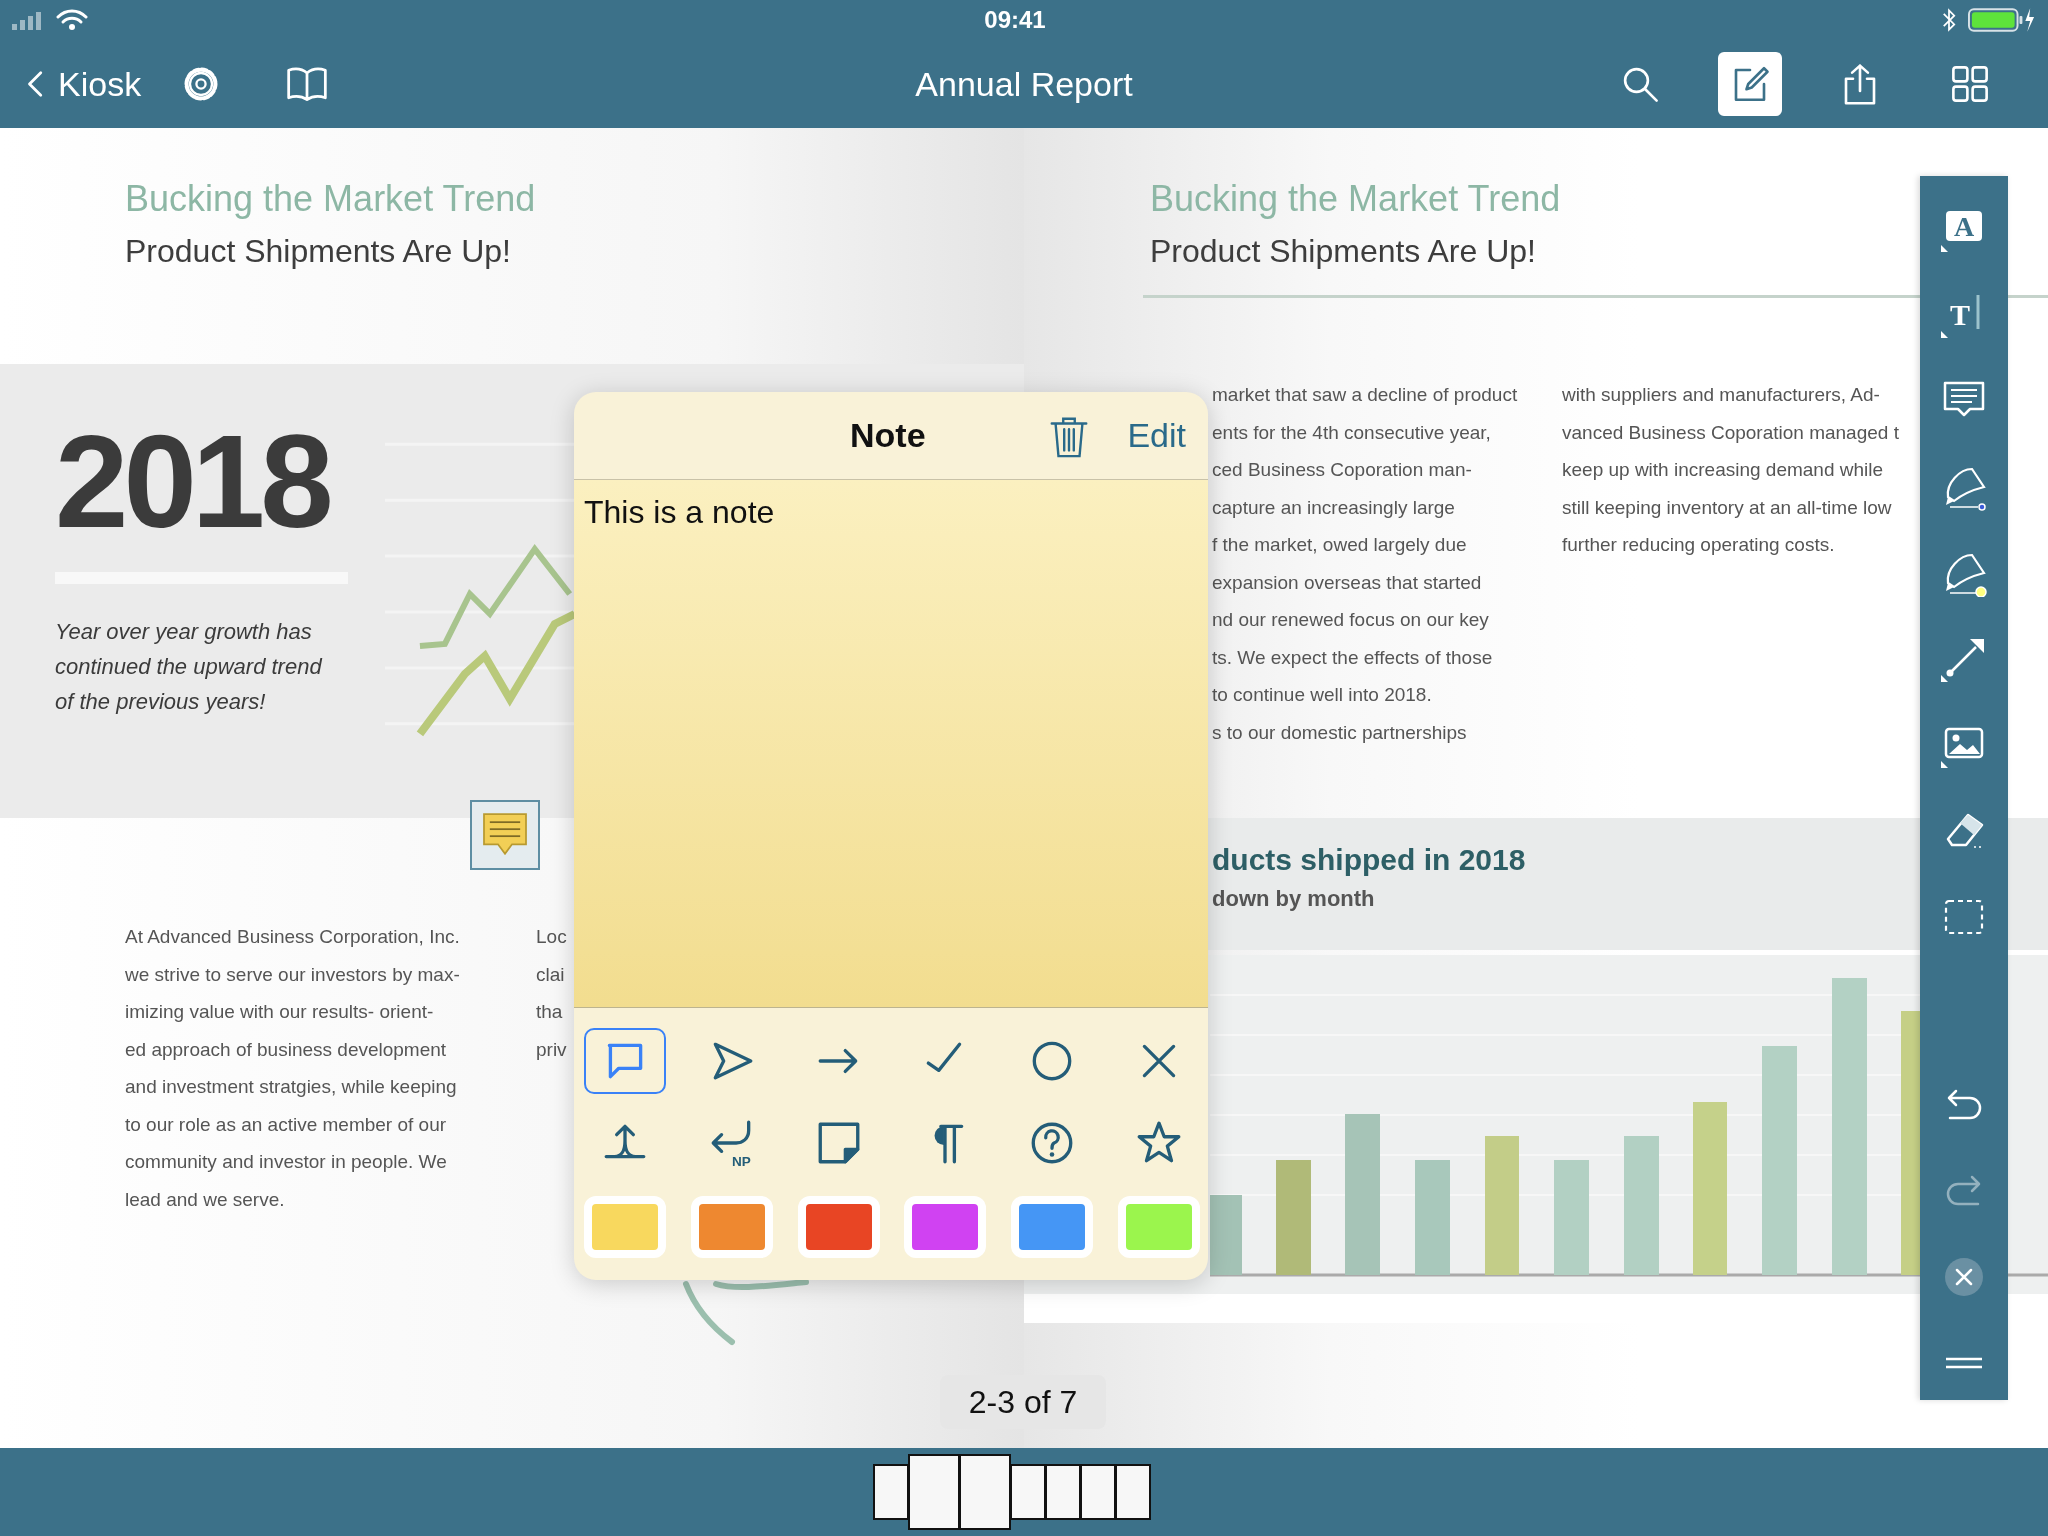  I want to click on status-time: 09:41, so click(1015, 20).